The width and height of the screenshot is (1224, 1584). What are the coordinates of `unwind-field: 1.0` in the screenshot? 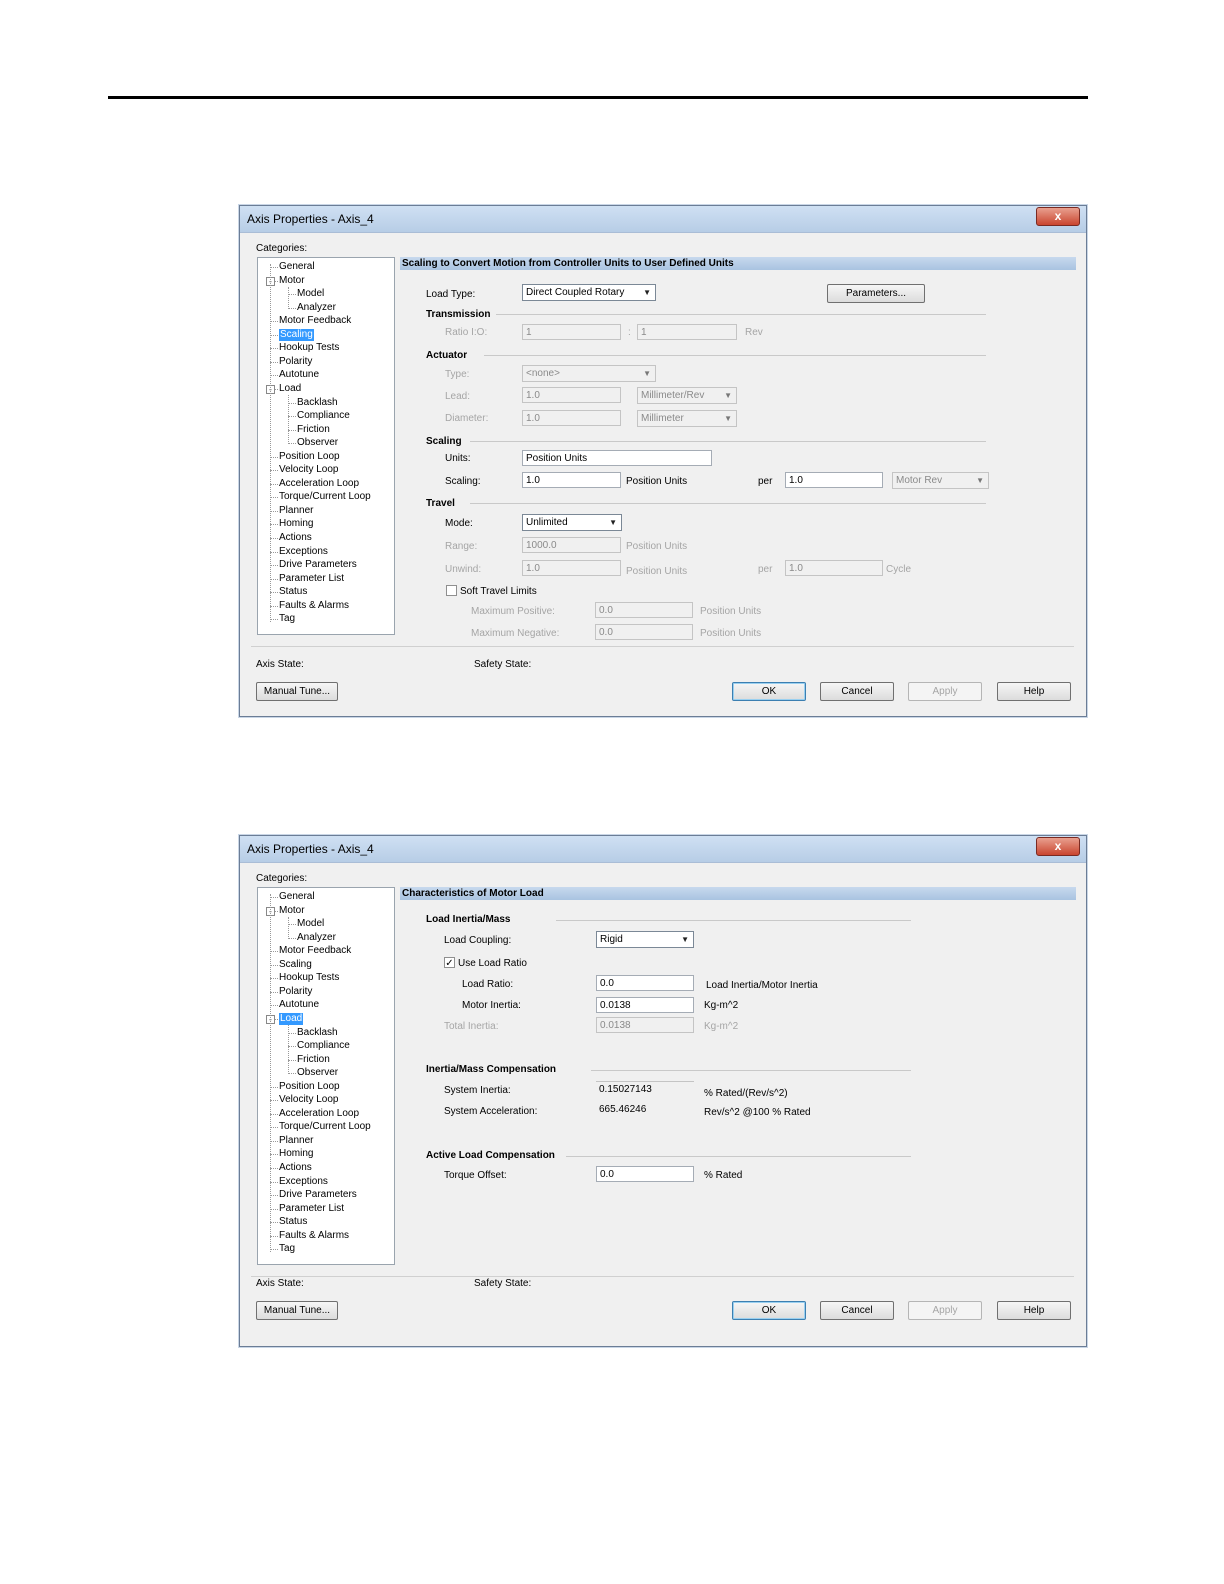 It's located at (571, 568).